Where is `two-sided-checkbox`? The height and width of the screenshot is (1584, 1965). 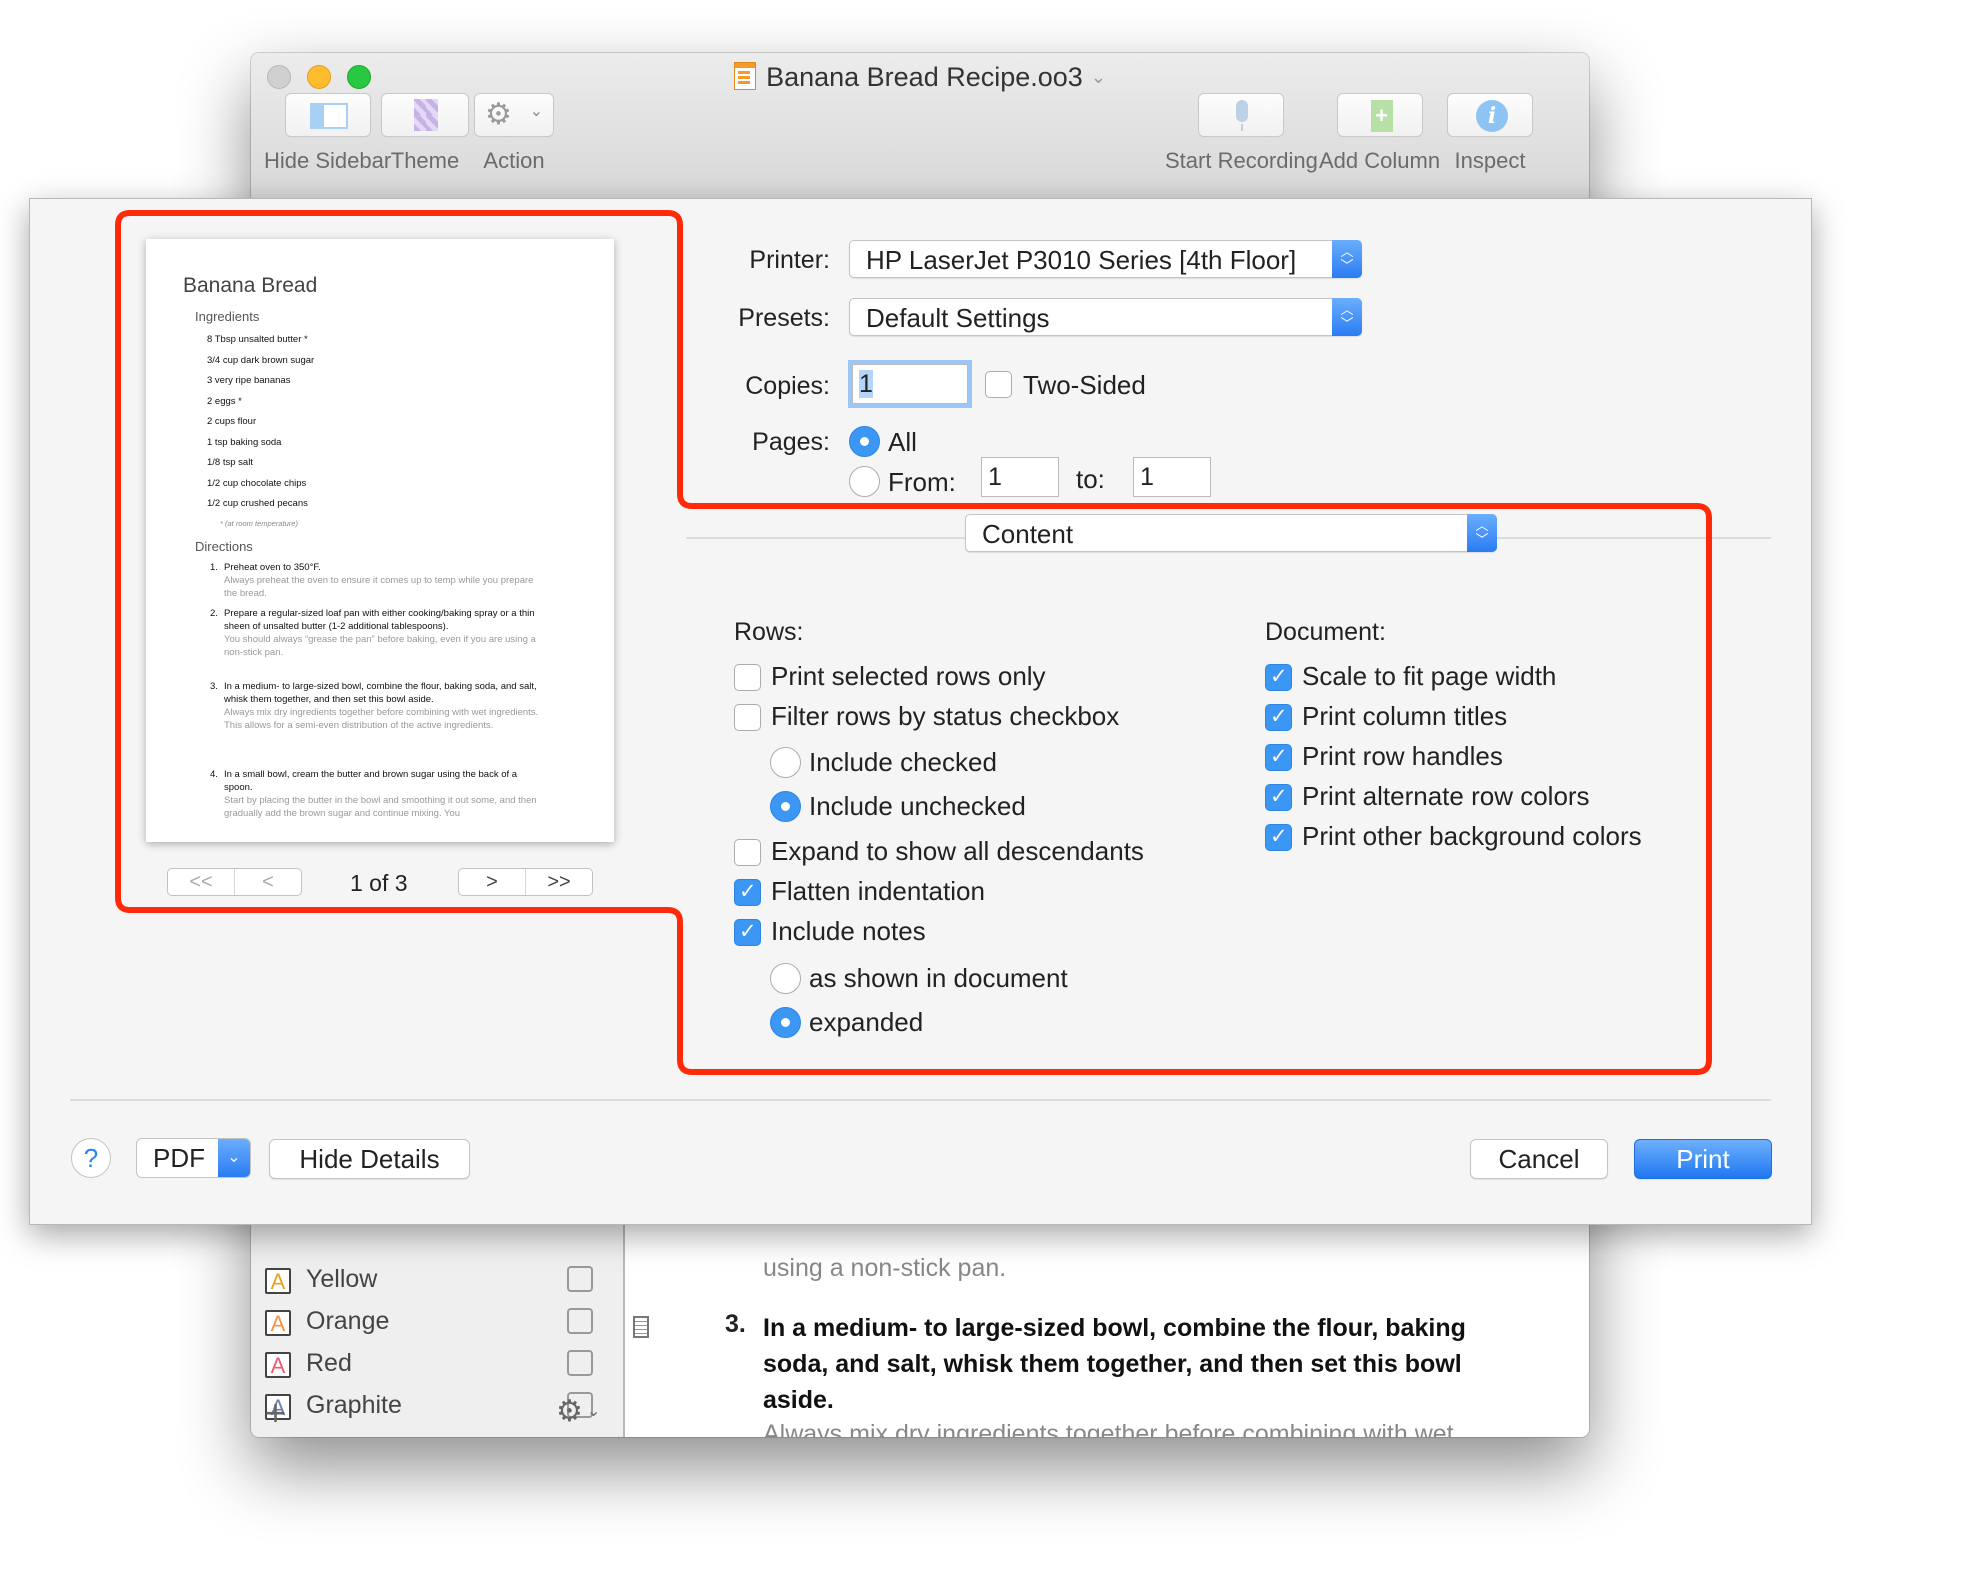
two-sided-checkbox is located at coordinates (998, 384).